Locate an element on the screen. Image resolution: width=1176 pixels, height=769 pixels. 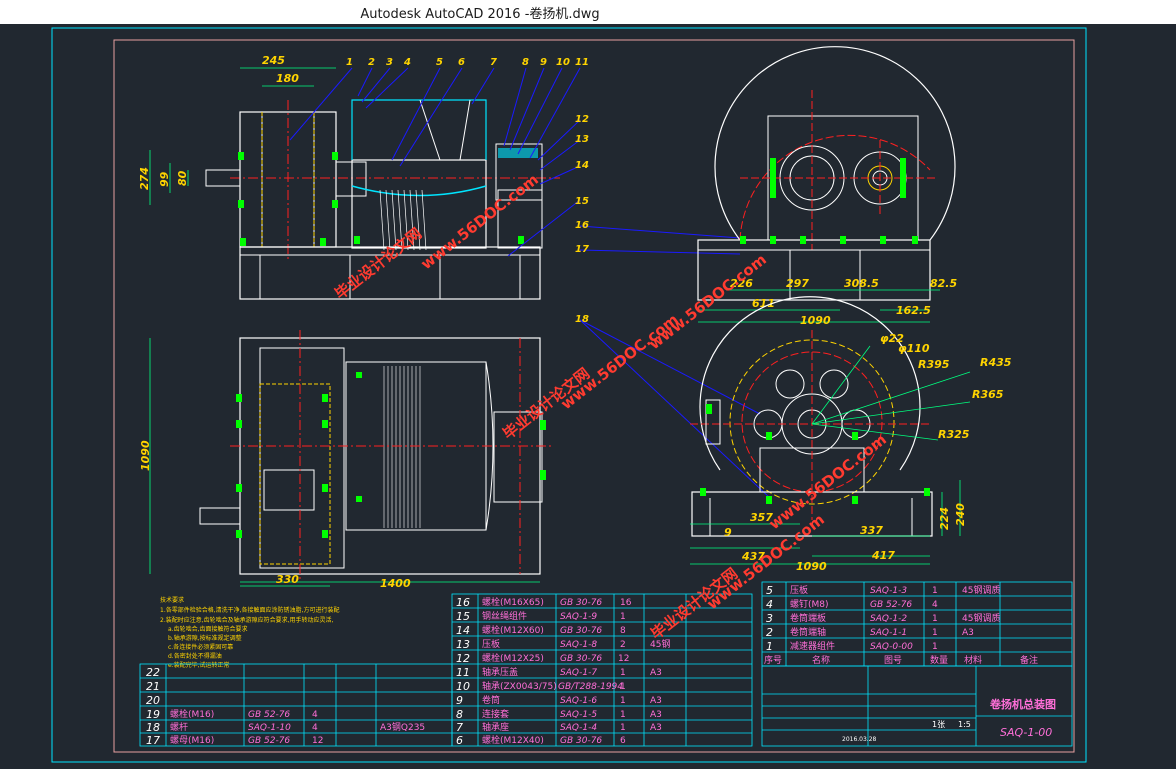
notes-line-2: 2.装配时应注意,齿轮啮合及轴承游隙应符合要求,用手转动应灵活, is located at coordinates (247, 620).